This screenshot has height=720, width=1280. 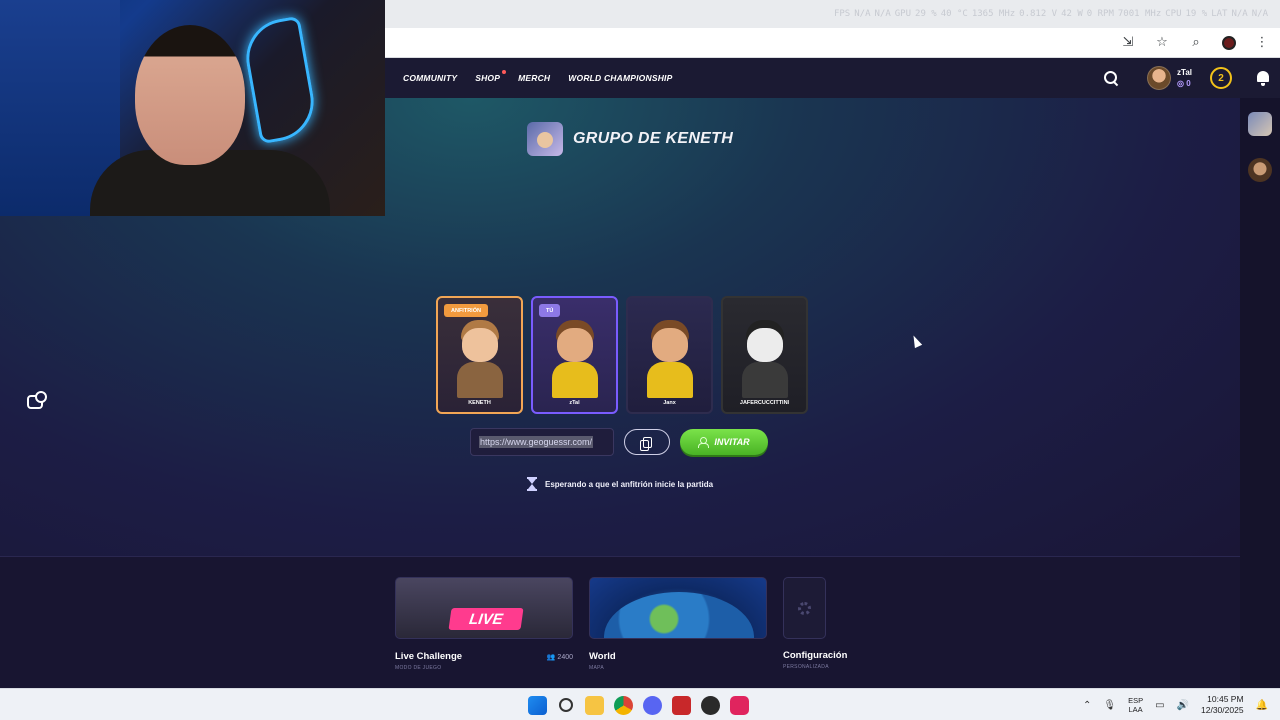 I want to click on main-menu: COMMUNITY SHOP MERCH WORLD CHAMPIONSHIP, so click(x=528, y=76).